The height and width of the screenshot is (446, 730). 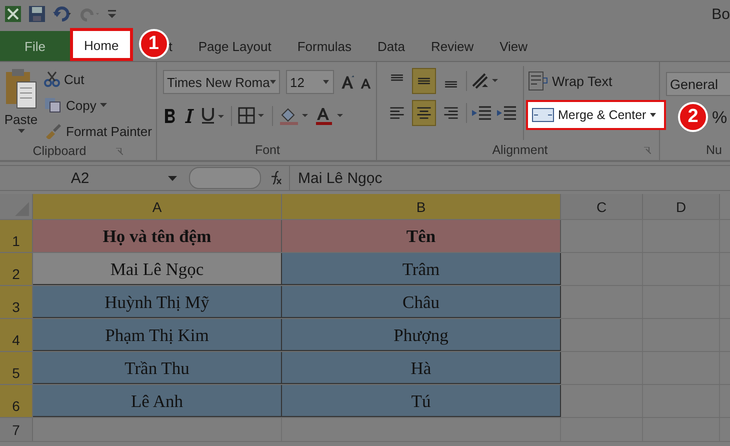 What do you see at coordinates (157, 206) in the screenshot?
I see `column-header: A` at bounding box center [157, 206].